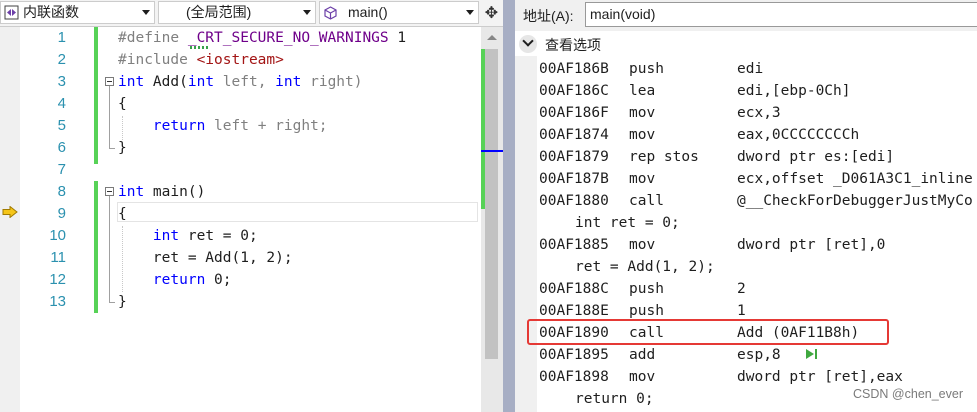 The height and width of the screenshot is (412, 977). What do you see at coordinates (908, 394) in the screenshot?
I see `watermark: CSDN @chen_ever` at bounding box center [908, 394].